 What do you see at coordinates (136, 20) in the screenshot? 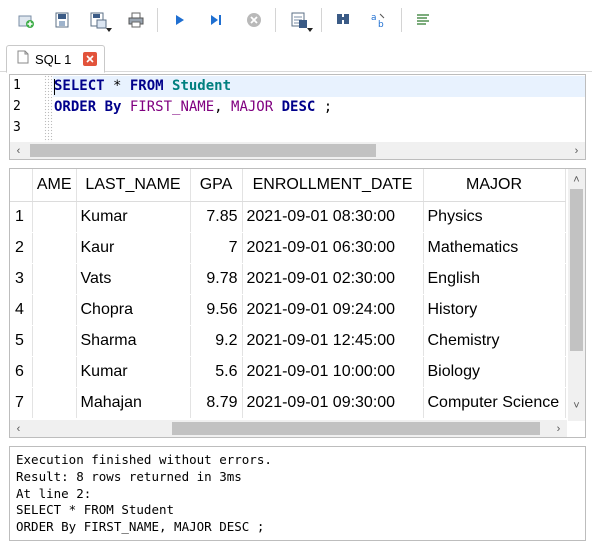
I see `print-icon` at bounding box center [136, 20].